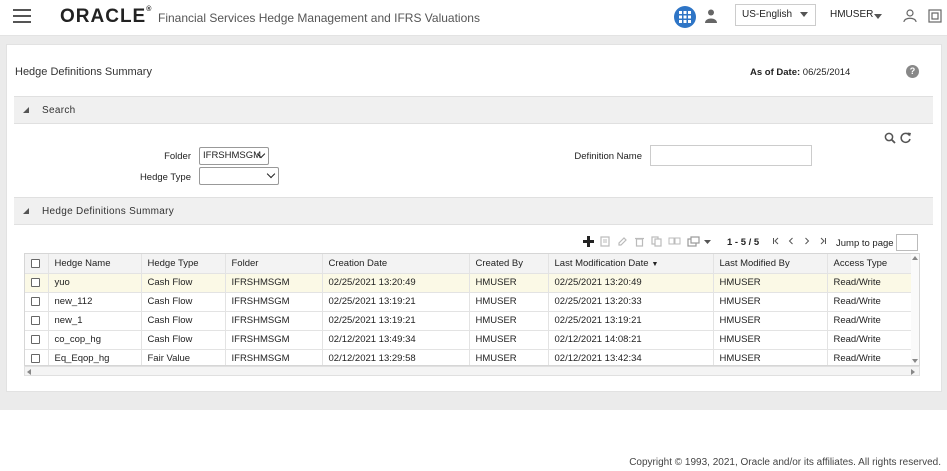 This screenshot has width=947, height=471. I want to click on window-icon, so click(935, 17).